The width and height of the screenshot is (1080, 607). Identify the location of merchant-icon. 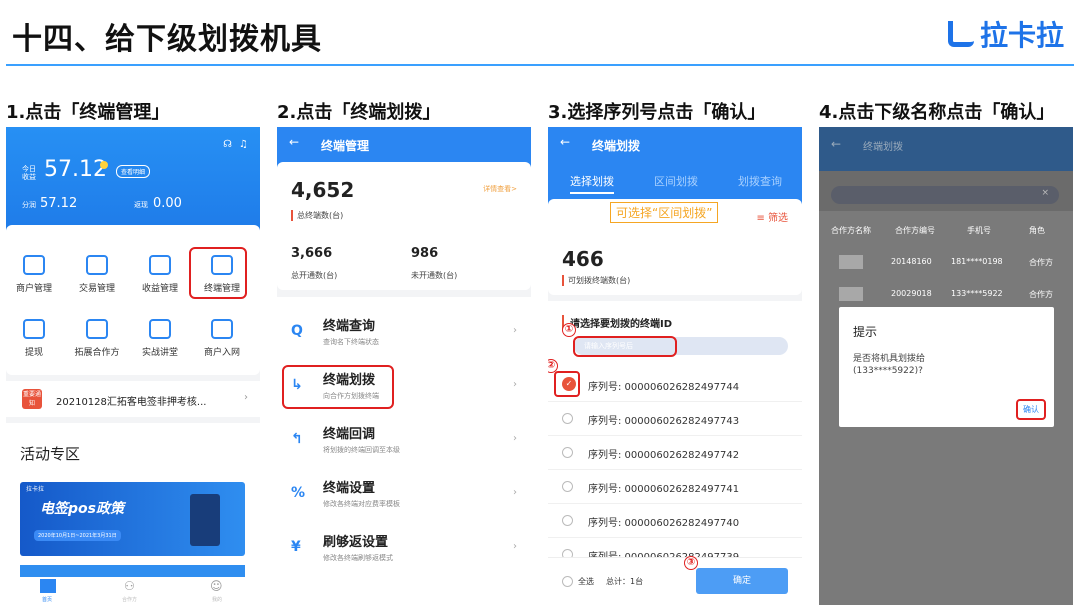
(34, 265).